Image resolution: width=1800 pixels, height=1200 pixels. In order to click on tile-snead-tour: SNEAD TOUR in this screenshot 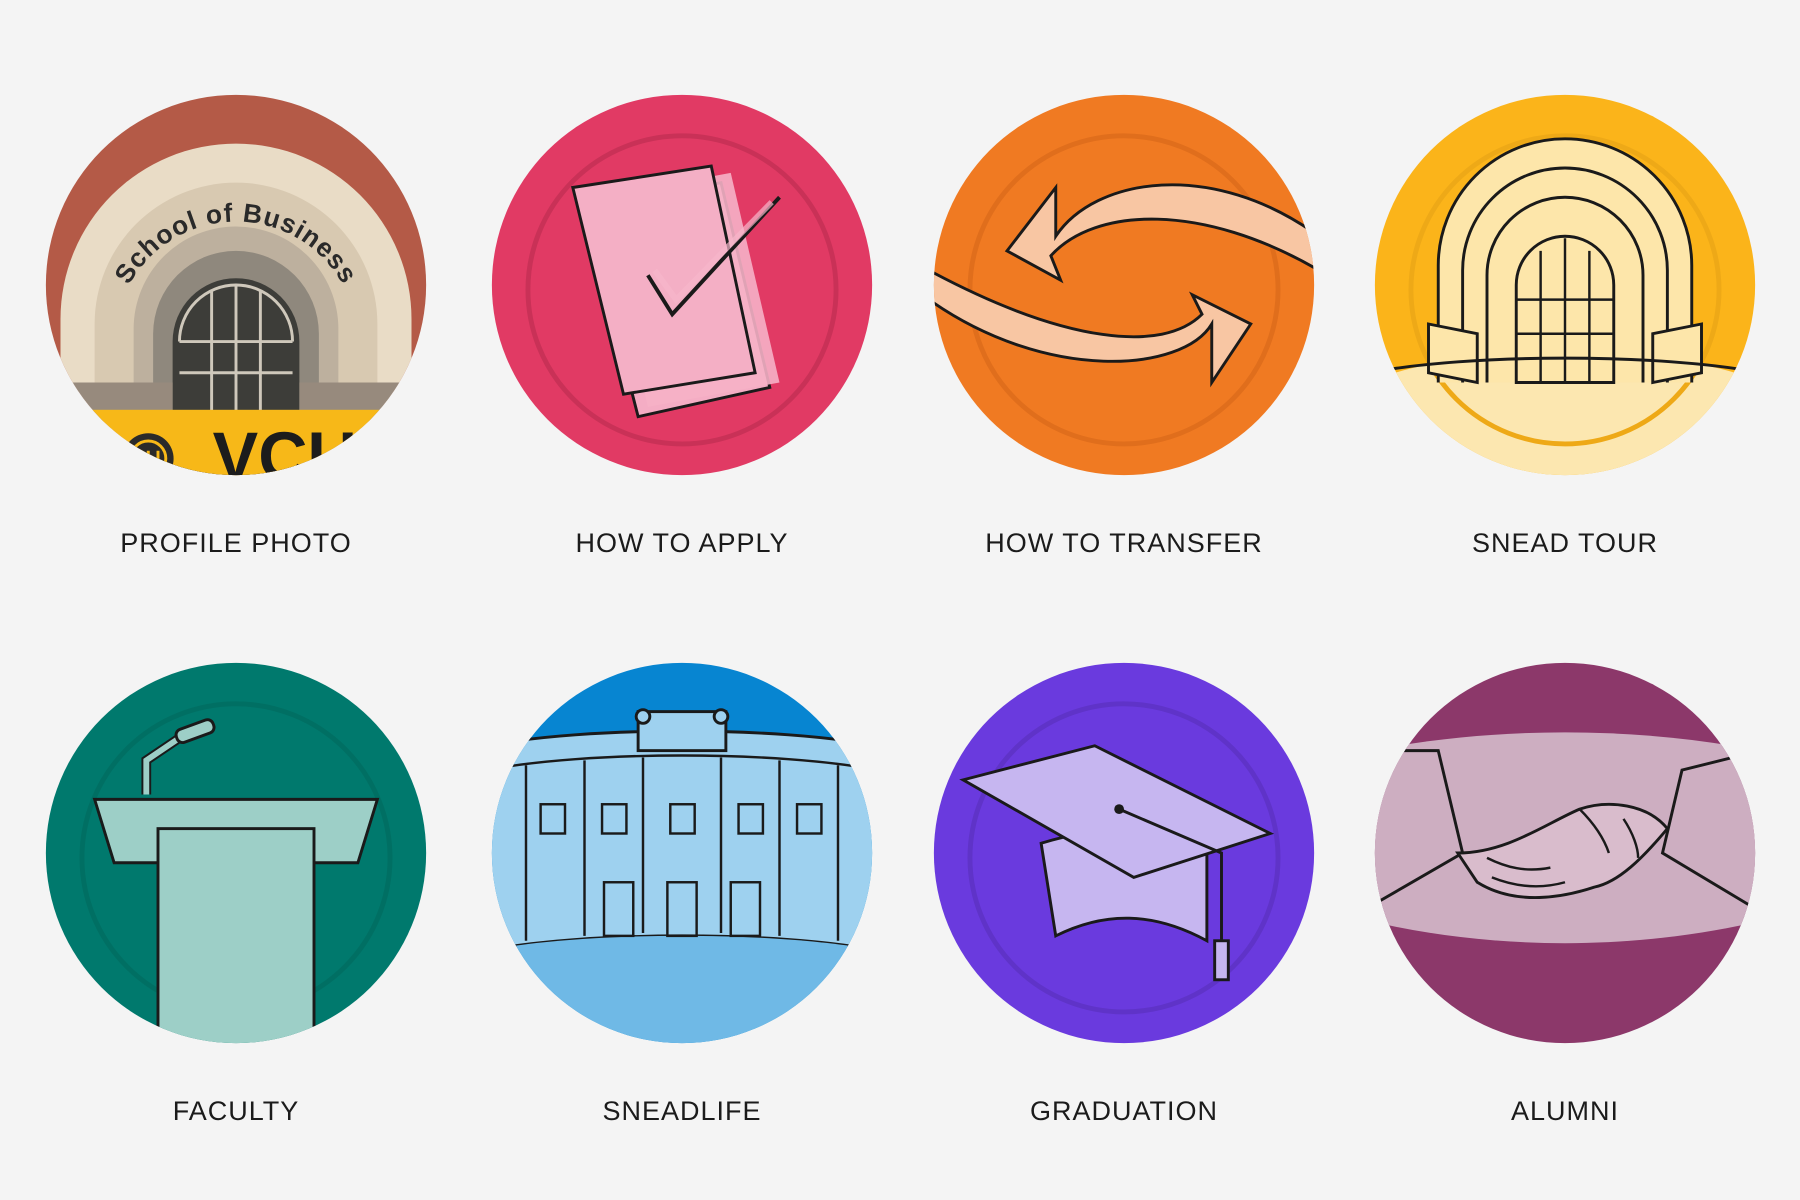, I will do `click(1565, 325)`.